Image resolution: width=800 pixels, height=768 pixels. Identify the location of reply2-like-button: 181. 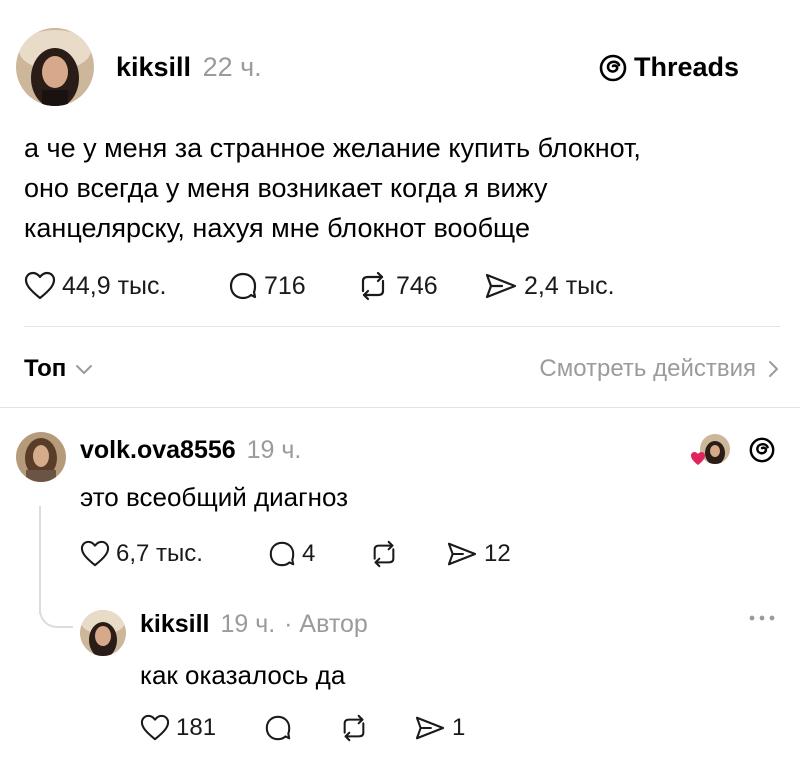
(178, 728).